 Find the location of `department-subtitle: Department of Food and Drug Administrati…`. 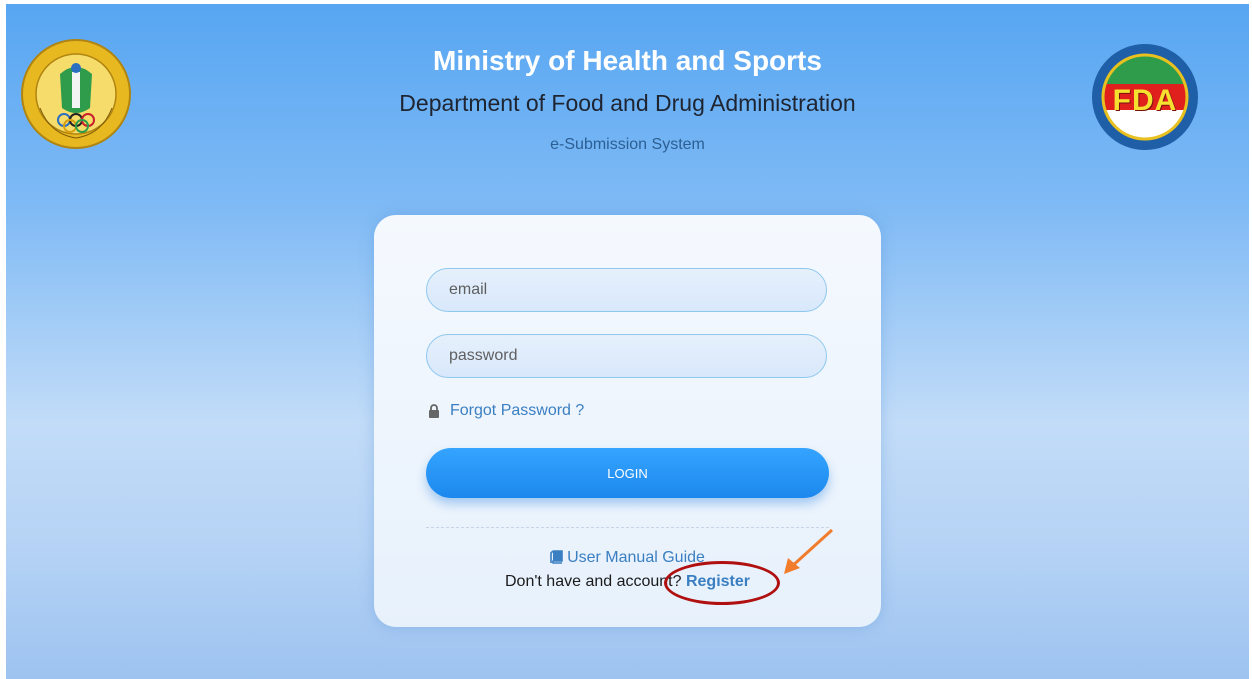

department-subtitle: Department of Food and Drug Administrati… is located at coordinates (627, 103).